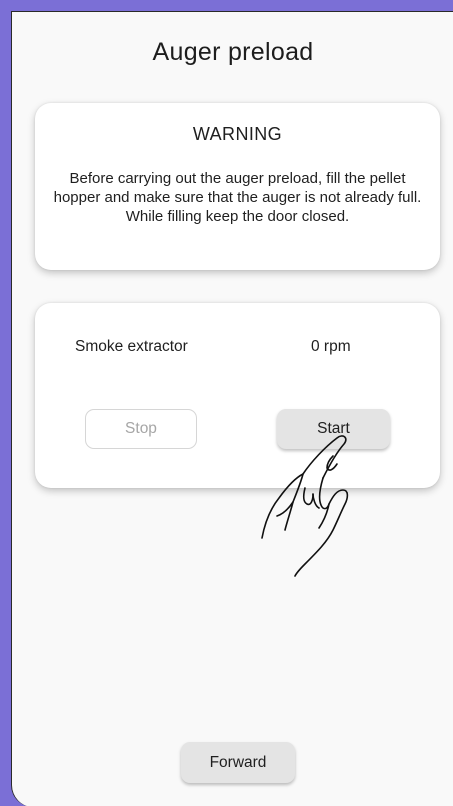 Image resolution: width=453 pixels, height=806 pixels. Describe the element at coordinates (233, 52) in the screenshot. I see `page-title: Auger preload` at that location.